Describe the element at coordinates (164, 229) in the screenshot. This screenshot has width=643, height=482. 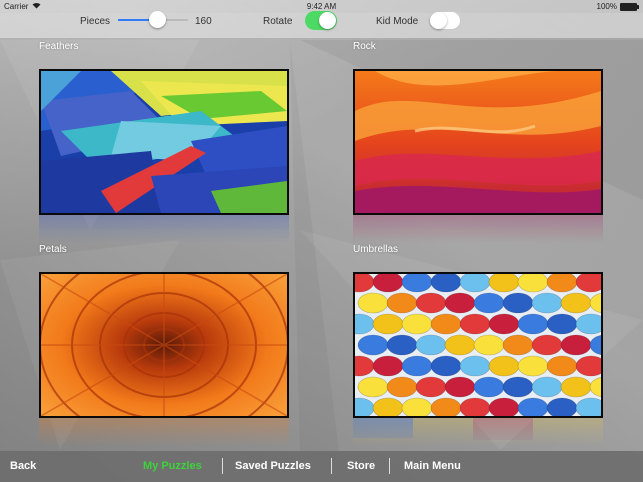
I see `reflection-feathers` at that location.